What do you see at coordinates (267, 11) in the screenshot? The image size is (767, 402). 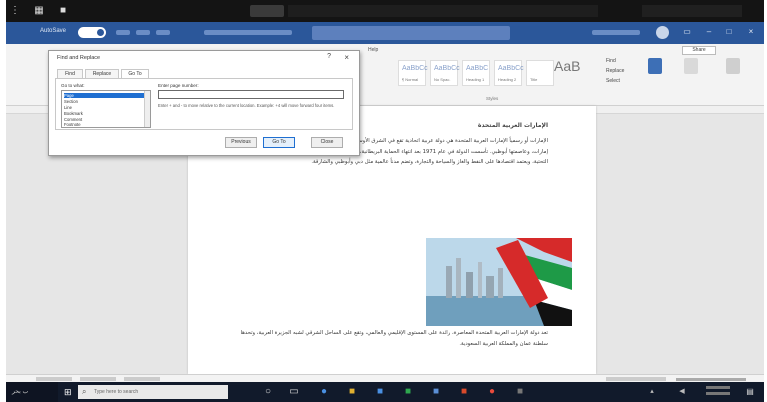 I see `session-control` at bounding box center [267, 11].